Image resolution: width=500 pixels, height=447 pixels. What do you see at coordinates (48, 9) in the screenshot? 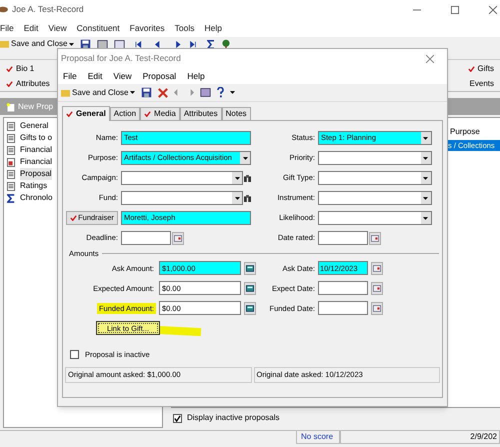
I see `window-title: Joe A. Test-Record` at bounding box center [48, 9].